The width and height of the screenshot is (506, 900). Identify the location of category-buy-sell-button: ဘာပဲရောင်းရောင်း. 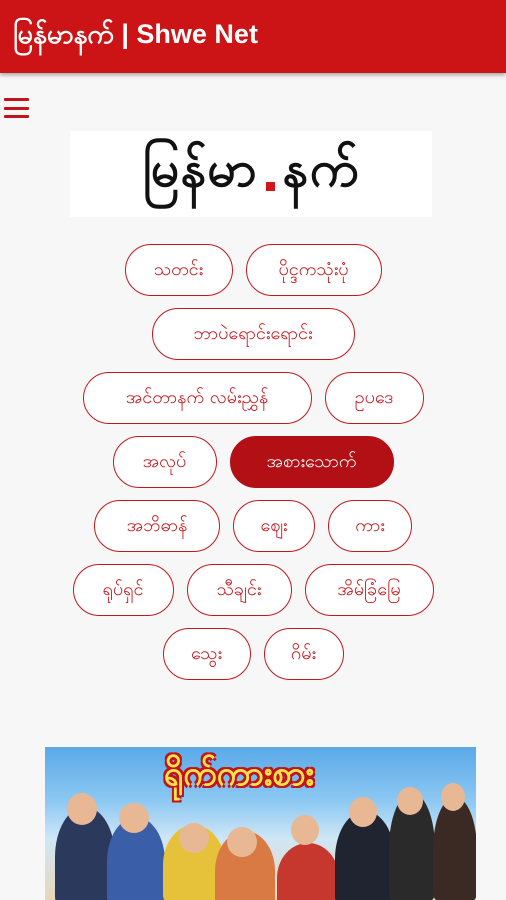
(253, 334).